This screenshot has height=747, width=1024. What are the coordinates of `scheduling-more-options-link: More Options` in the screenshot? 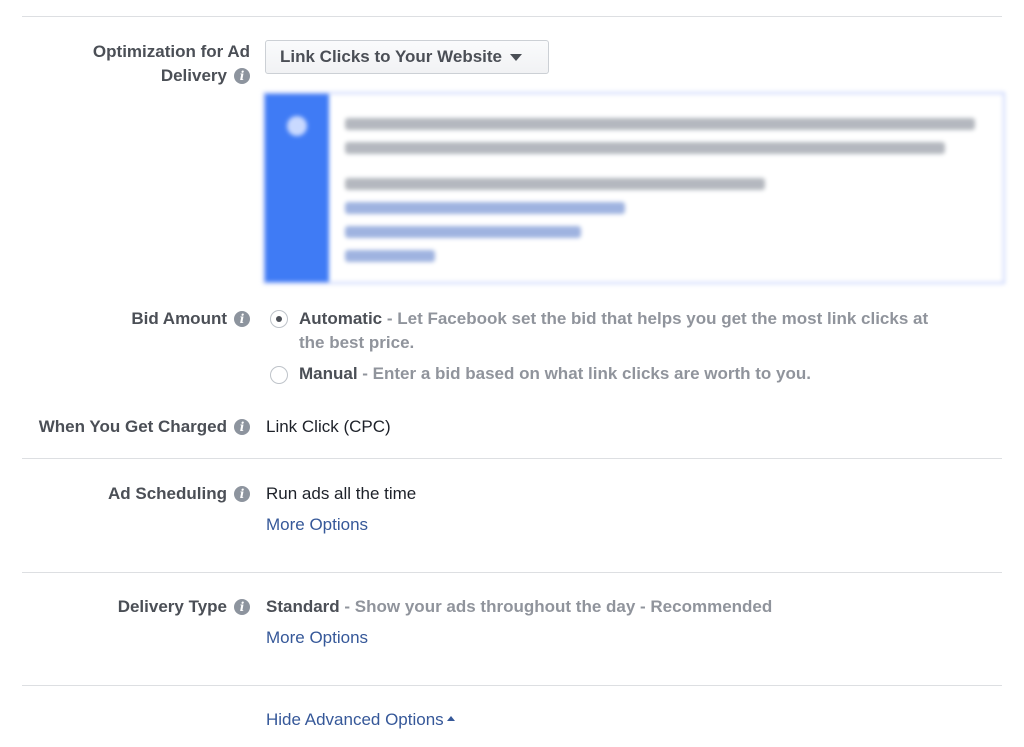 It's located at (317, 525).